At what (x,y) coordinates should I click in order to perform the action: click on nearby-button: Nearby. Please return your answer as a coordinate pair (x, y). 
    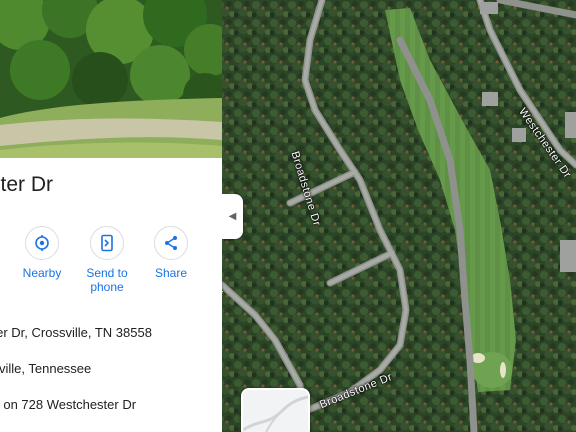
    Looking at the image, I should click on (42, 253).